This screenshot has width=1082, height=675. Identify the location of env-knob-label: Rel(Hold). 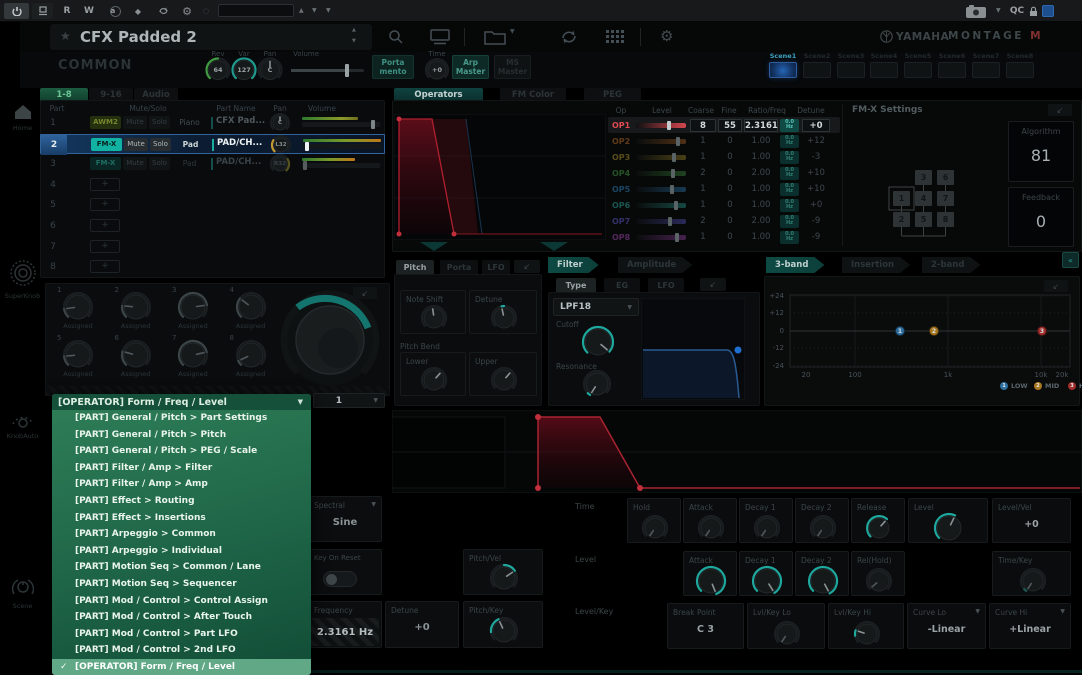
(874, 560).